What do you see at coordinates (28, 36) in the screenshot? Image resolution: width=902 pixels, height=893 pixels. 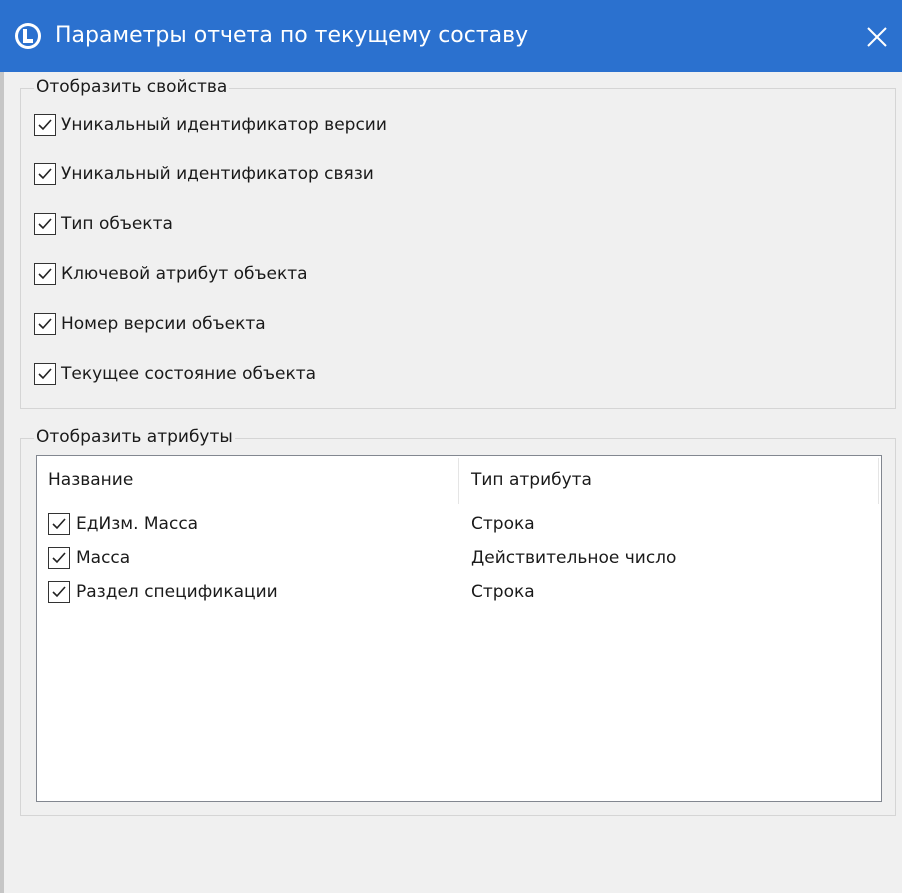 I see `app-logo-icon` at bounding box center [28, 36].